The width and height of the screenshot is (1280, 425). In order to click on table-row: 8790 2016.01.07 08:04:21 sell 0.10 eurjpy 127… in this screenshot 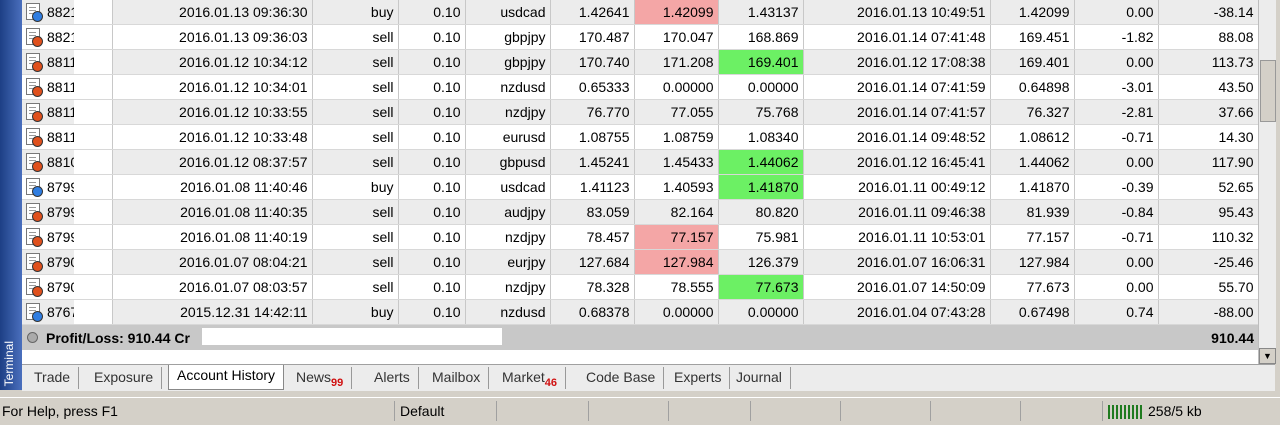, I will do `click(640, 262)`.